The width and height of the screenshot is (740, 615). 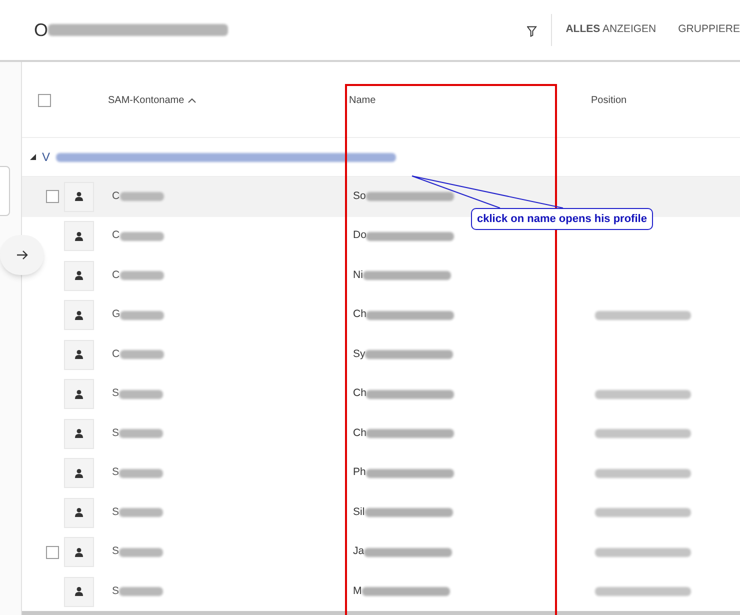 I want to click on name-link: Ph, so click(x=359, y=473).